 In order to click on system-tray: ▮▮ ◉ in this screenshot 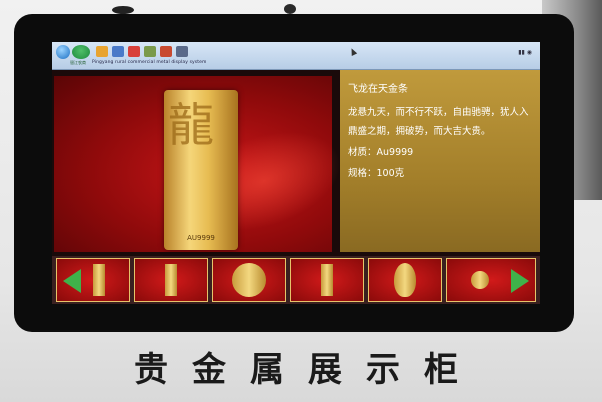, I will do `click(525, 52)`.